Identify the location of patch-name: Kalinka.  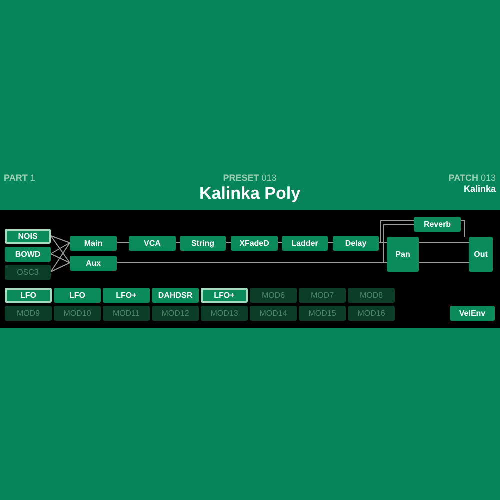
(480, 189).